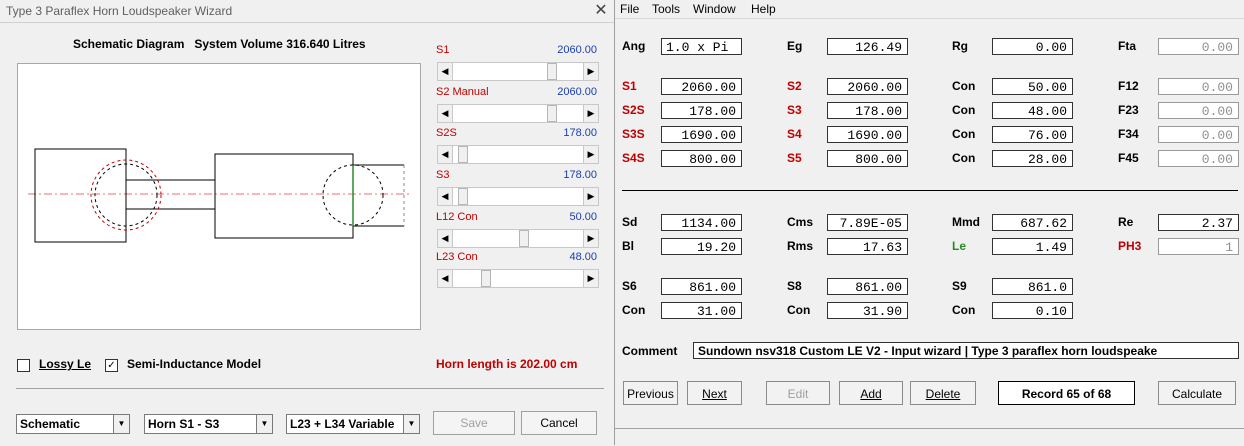 Image resolution: width=1244 pixels, height=446 pixels. What do you see at coordinates (794, 86) in the screenshot?
I see `param-label-s2: S2` at bounding box center [794, 86].